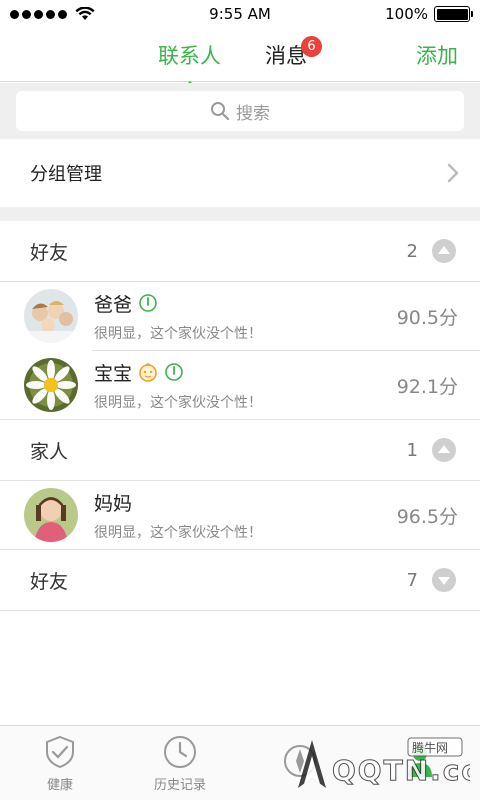  What do you see at coordinates (412, 450) in the screenshot?
I see `group-count: 1` at bounding box center [412, 450].